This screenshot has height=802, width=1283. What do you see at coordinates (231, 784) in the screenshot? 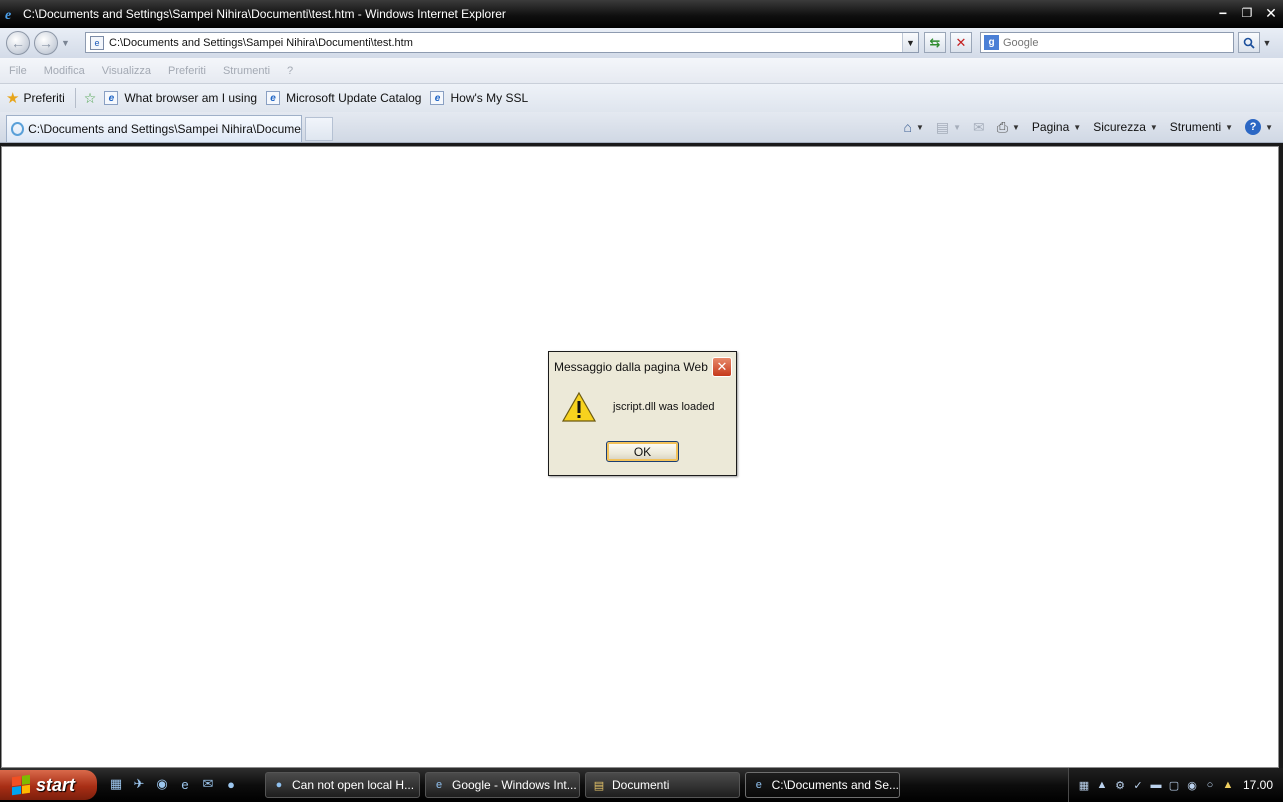
I see `quicklaunch-app-icon: ●` at bounding box center [231, 784].